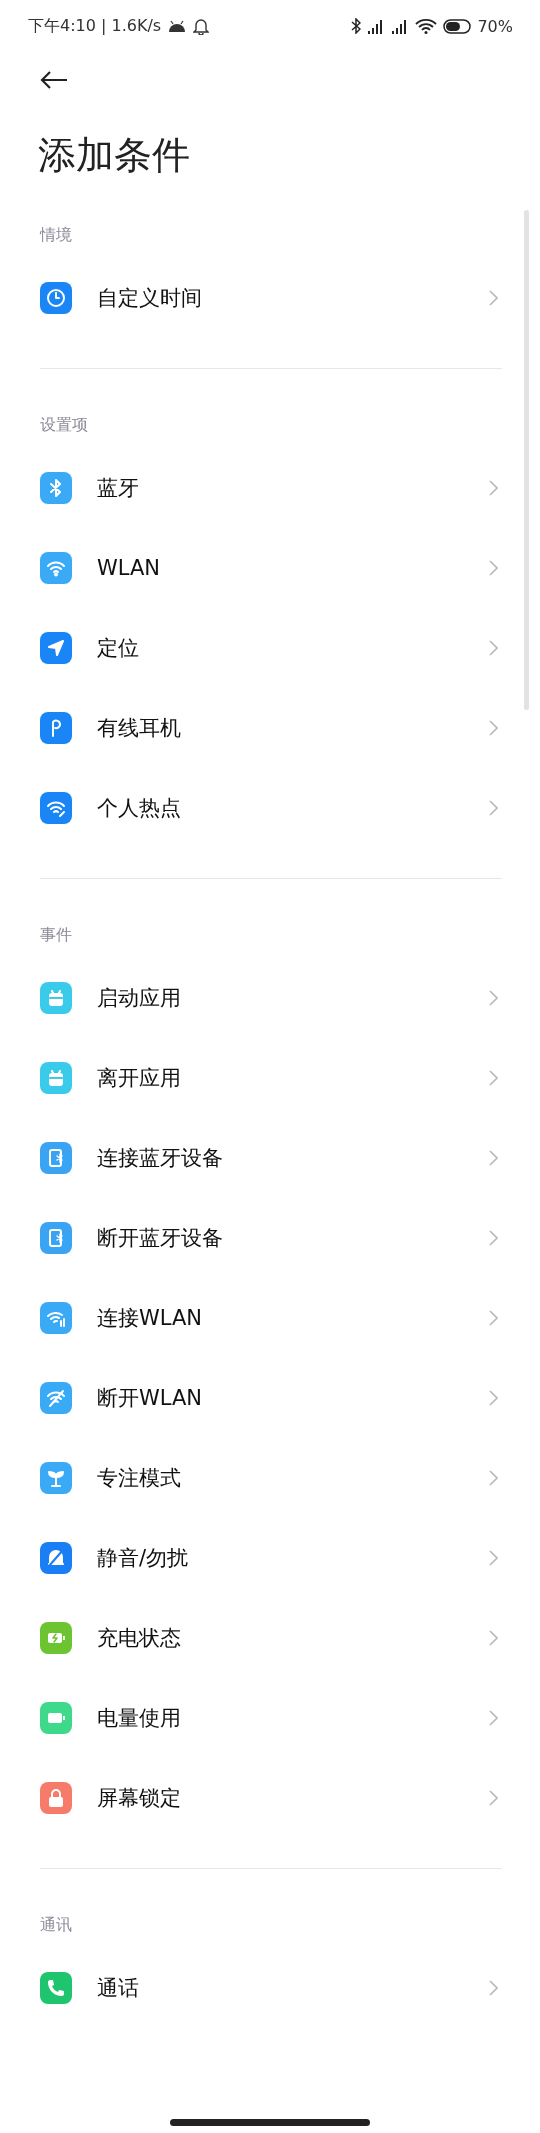  What do you see at coordinates (271, 1558) in the screenshot?
I see `list-item: 静音/勿扰` at bounding box center [271, 1558].